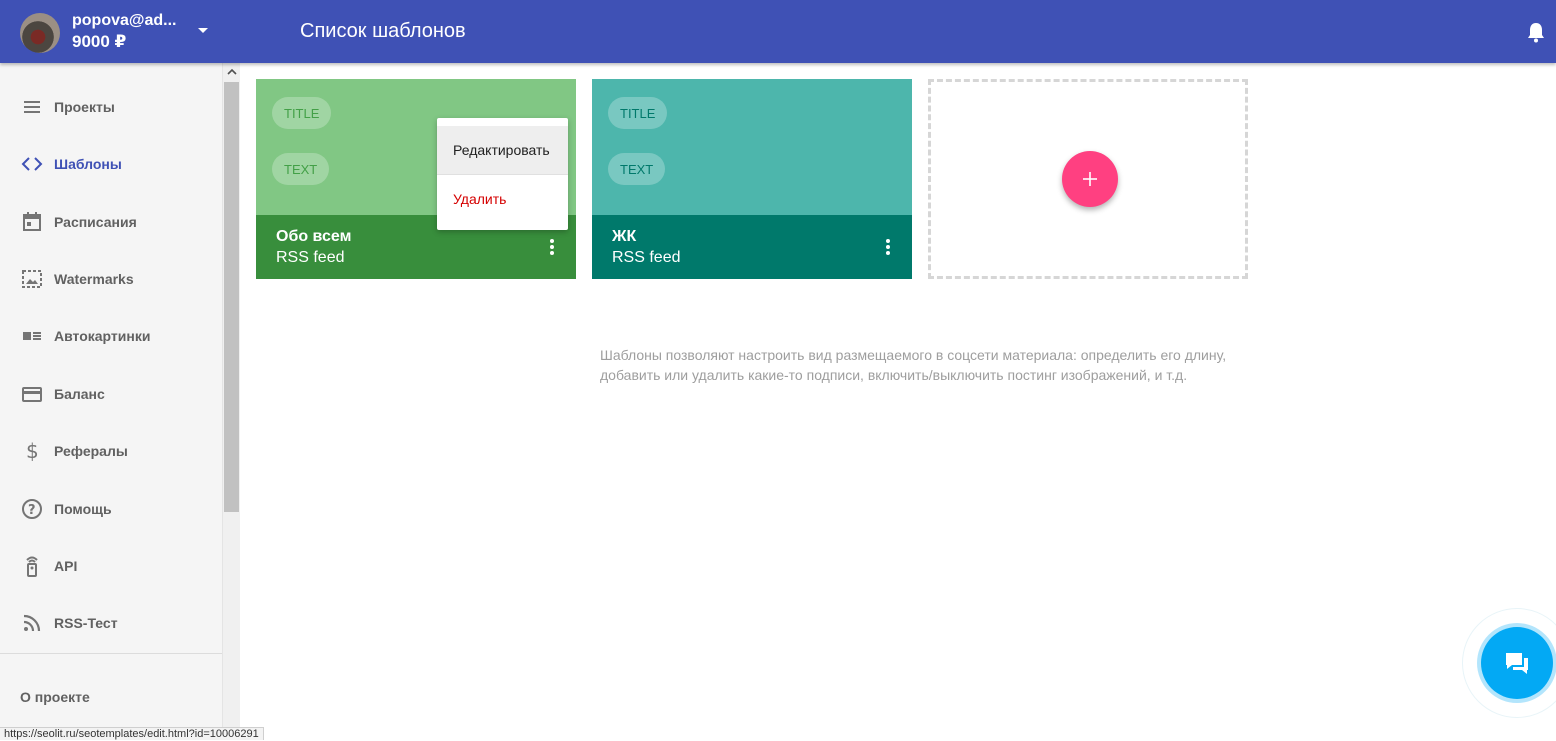 The image size is (1556, 741). Describe the element at coordinates (79, 394) in the screenshot. I see `sidebar-item-label: Баланс` at that location.